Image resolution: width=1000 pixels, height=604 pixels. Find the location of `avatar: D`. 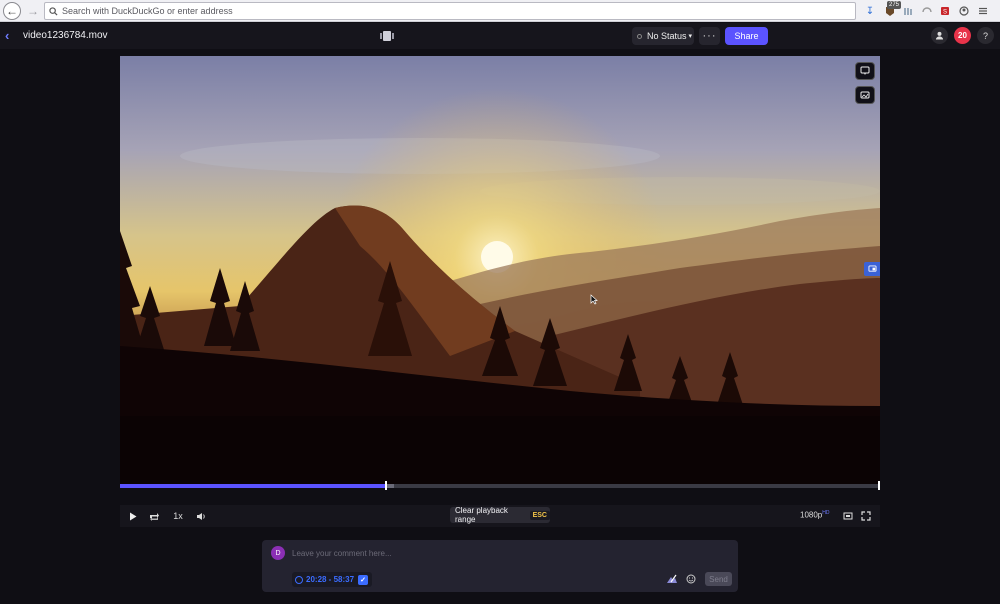

avatar: D is located at coordinates (278, 553).